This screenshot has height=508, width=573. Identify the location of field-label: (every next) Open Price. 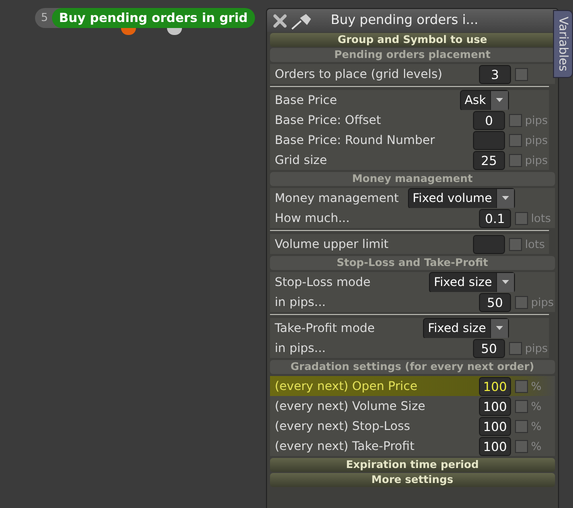
(346, 386).